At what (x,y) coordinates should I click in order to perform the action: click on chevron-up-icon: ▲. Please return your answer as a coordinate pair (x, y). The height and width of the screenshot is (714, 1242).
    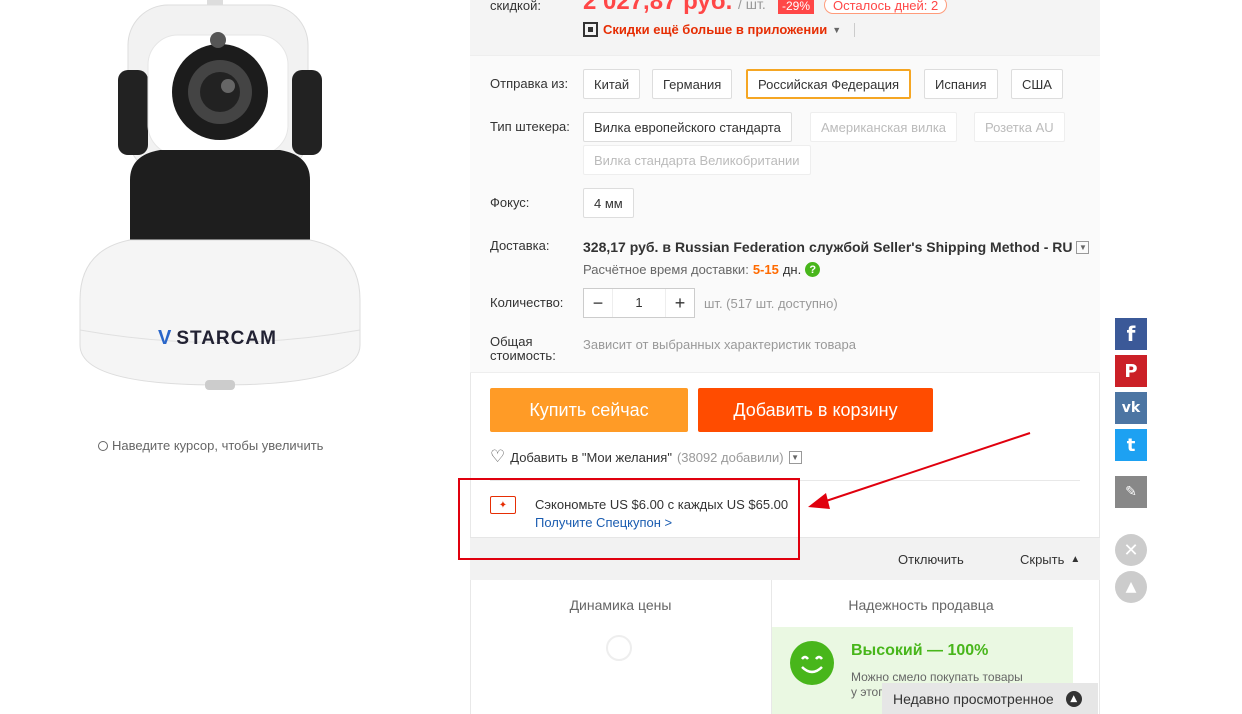
    Looking at the image, I should click on (1073, 698).